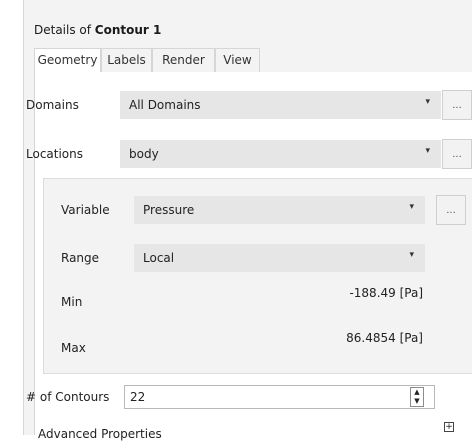 The image size is (472, 441). Describe the element at coordinates (417, 401) in the screenshot. I see `spin-down-icon: ▼` at that location.